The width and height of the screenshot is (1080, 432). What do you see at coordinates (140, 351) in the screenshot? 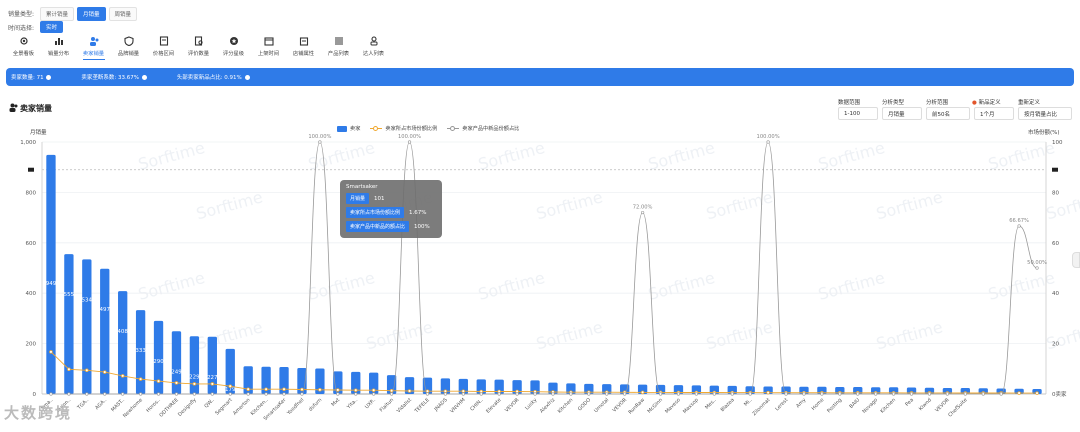
I see `bar-value-label: 333` at bounding box center [140, 351].